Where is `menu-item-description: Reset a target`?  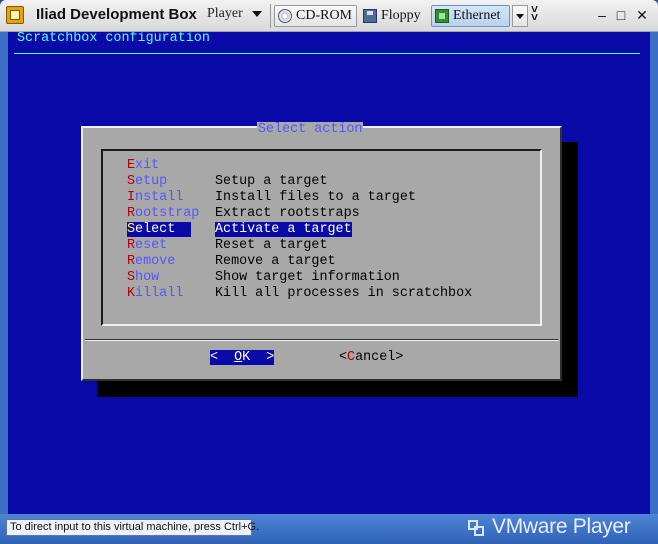
menu-item-description: Reset a target is located at coordinates (271, 245).